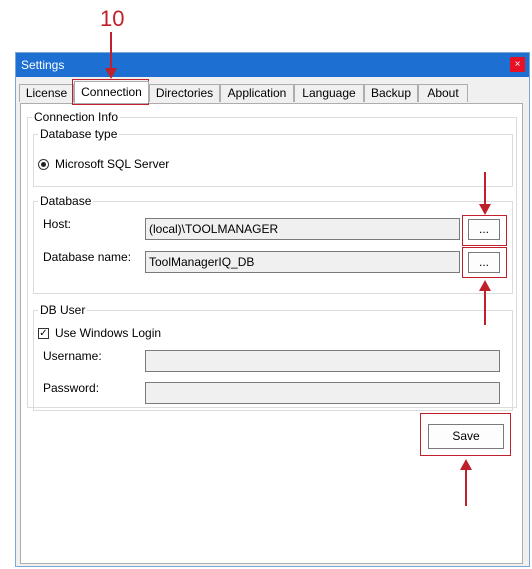  What do you see at coordinates (322, 393) in the screenshot?
I see `password-field` at bounding box center [322, 393].